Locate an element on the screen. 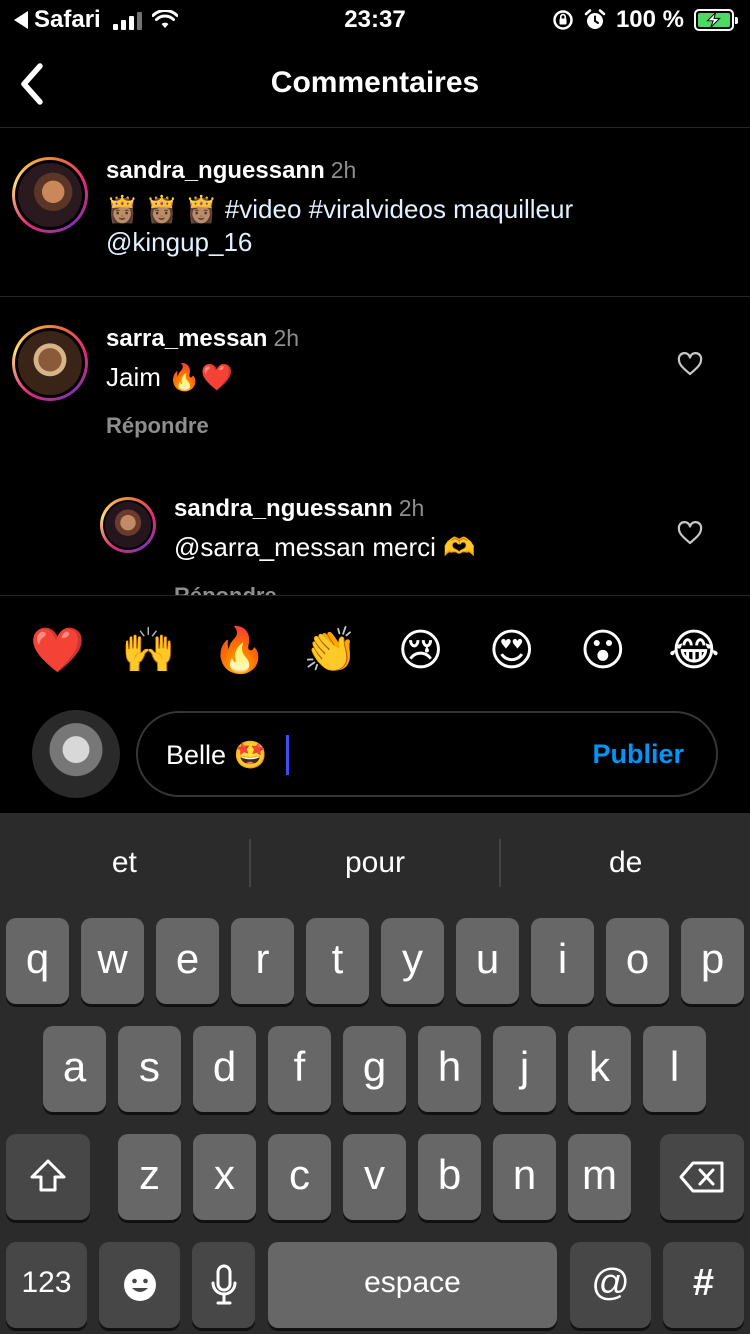 The image size is (750, 1334). battery-percent: 100 % is located at coordinates (649, 19).